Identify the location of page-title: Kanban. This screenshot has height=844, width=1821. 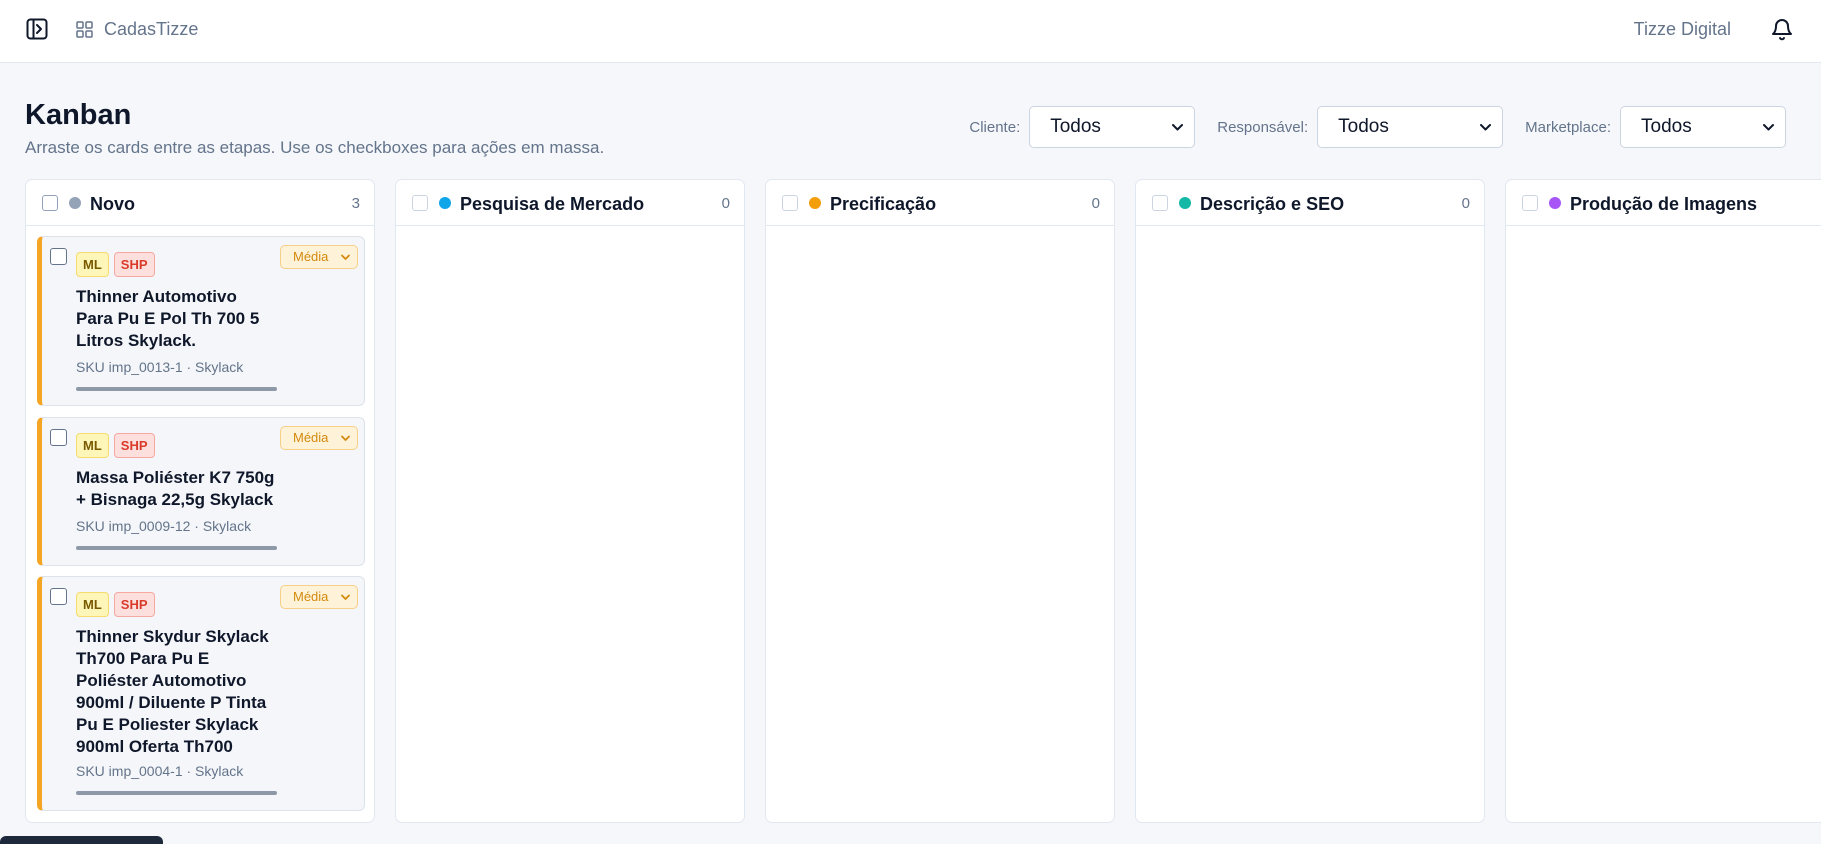
(78, 115).